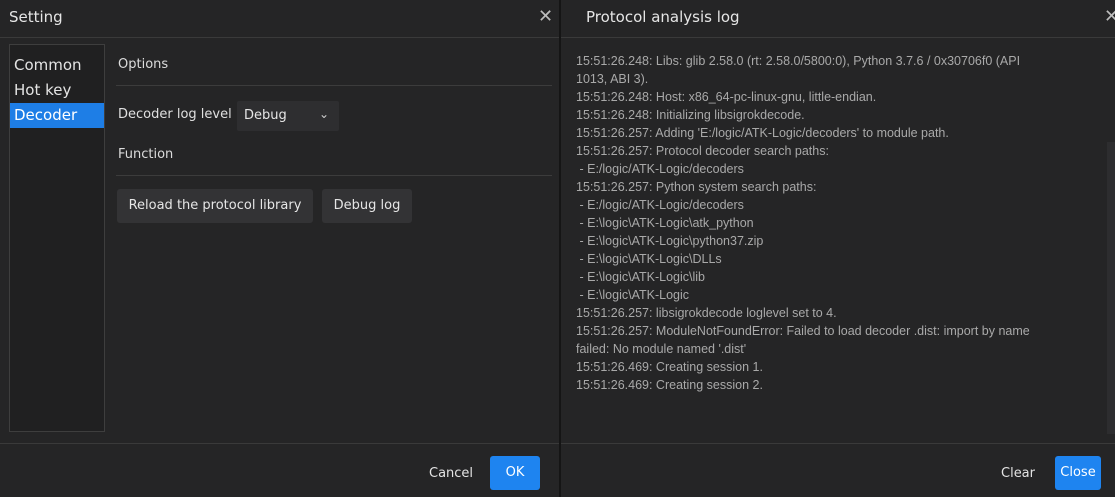  What do you see at coordinates (323, 114) in the screenshot?
I see `chevron-down-icon: ⌄` at bounding box center [323, 114].